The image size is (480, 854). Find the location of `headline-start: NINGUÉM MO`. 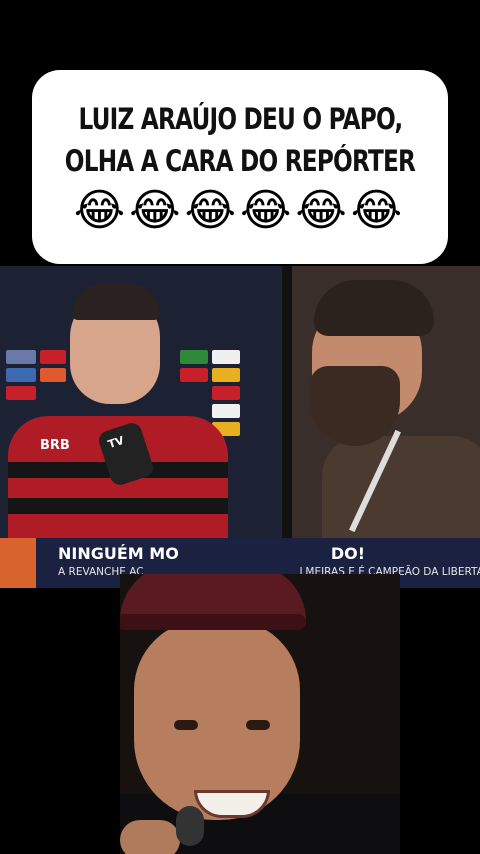

headline-start: NINGUÉM MO is located at coordinates (118, 553).